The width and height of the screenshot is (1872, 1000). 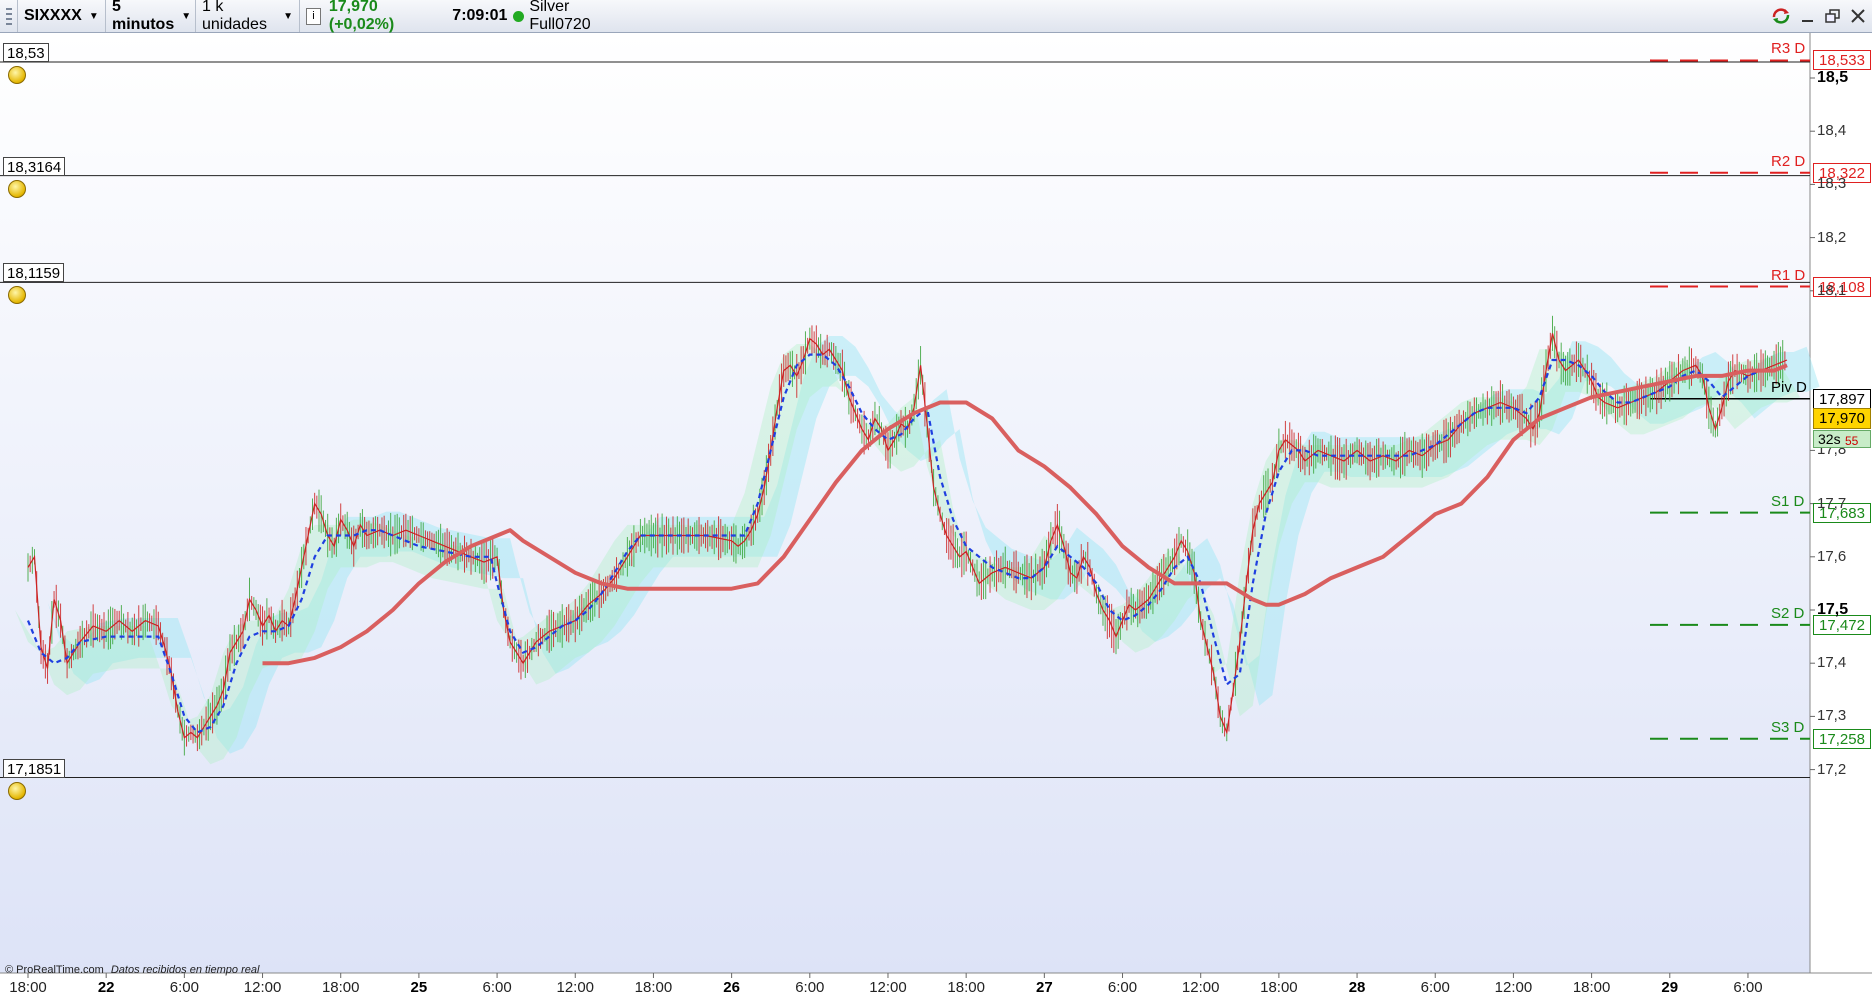 What do you see at coordinates (26, 53) in the screenshot?
I see `horizontal-line-label: 18,53` at bounding box center [26, 53].